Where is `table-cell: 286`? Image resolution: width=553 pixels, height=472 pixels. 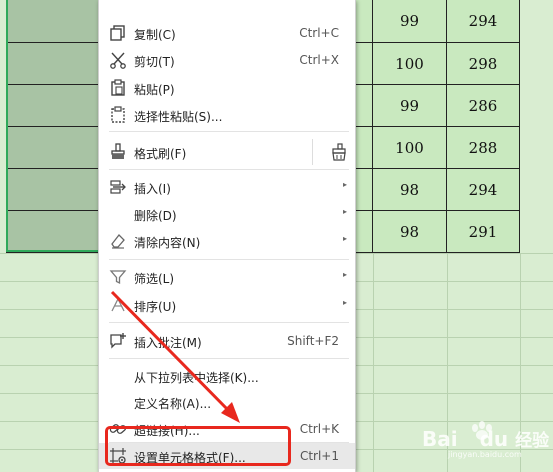
table-cell: 286 is located at coordinates (483, 106).